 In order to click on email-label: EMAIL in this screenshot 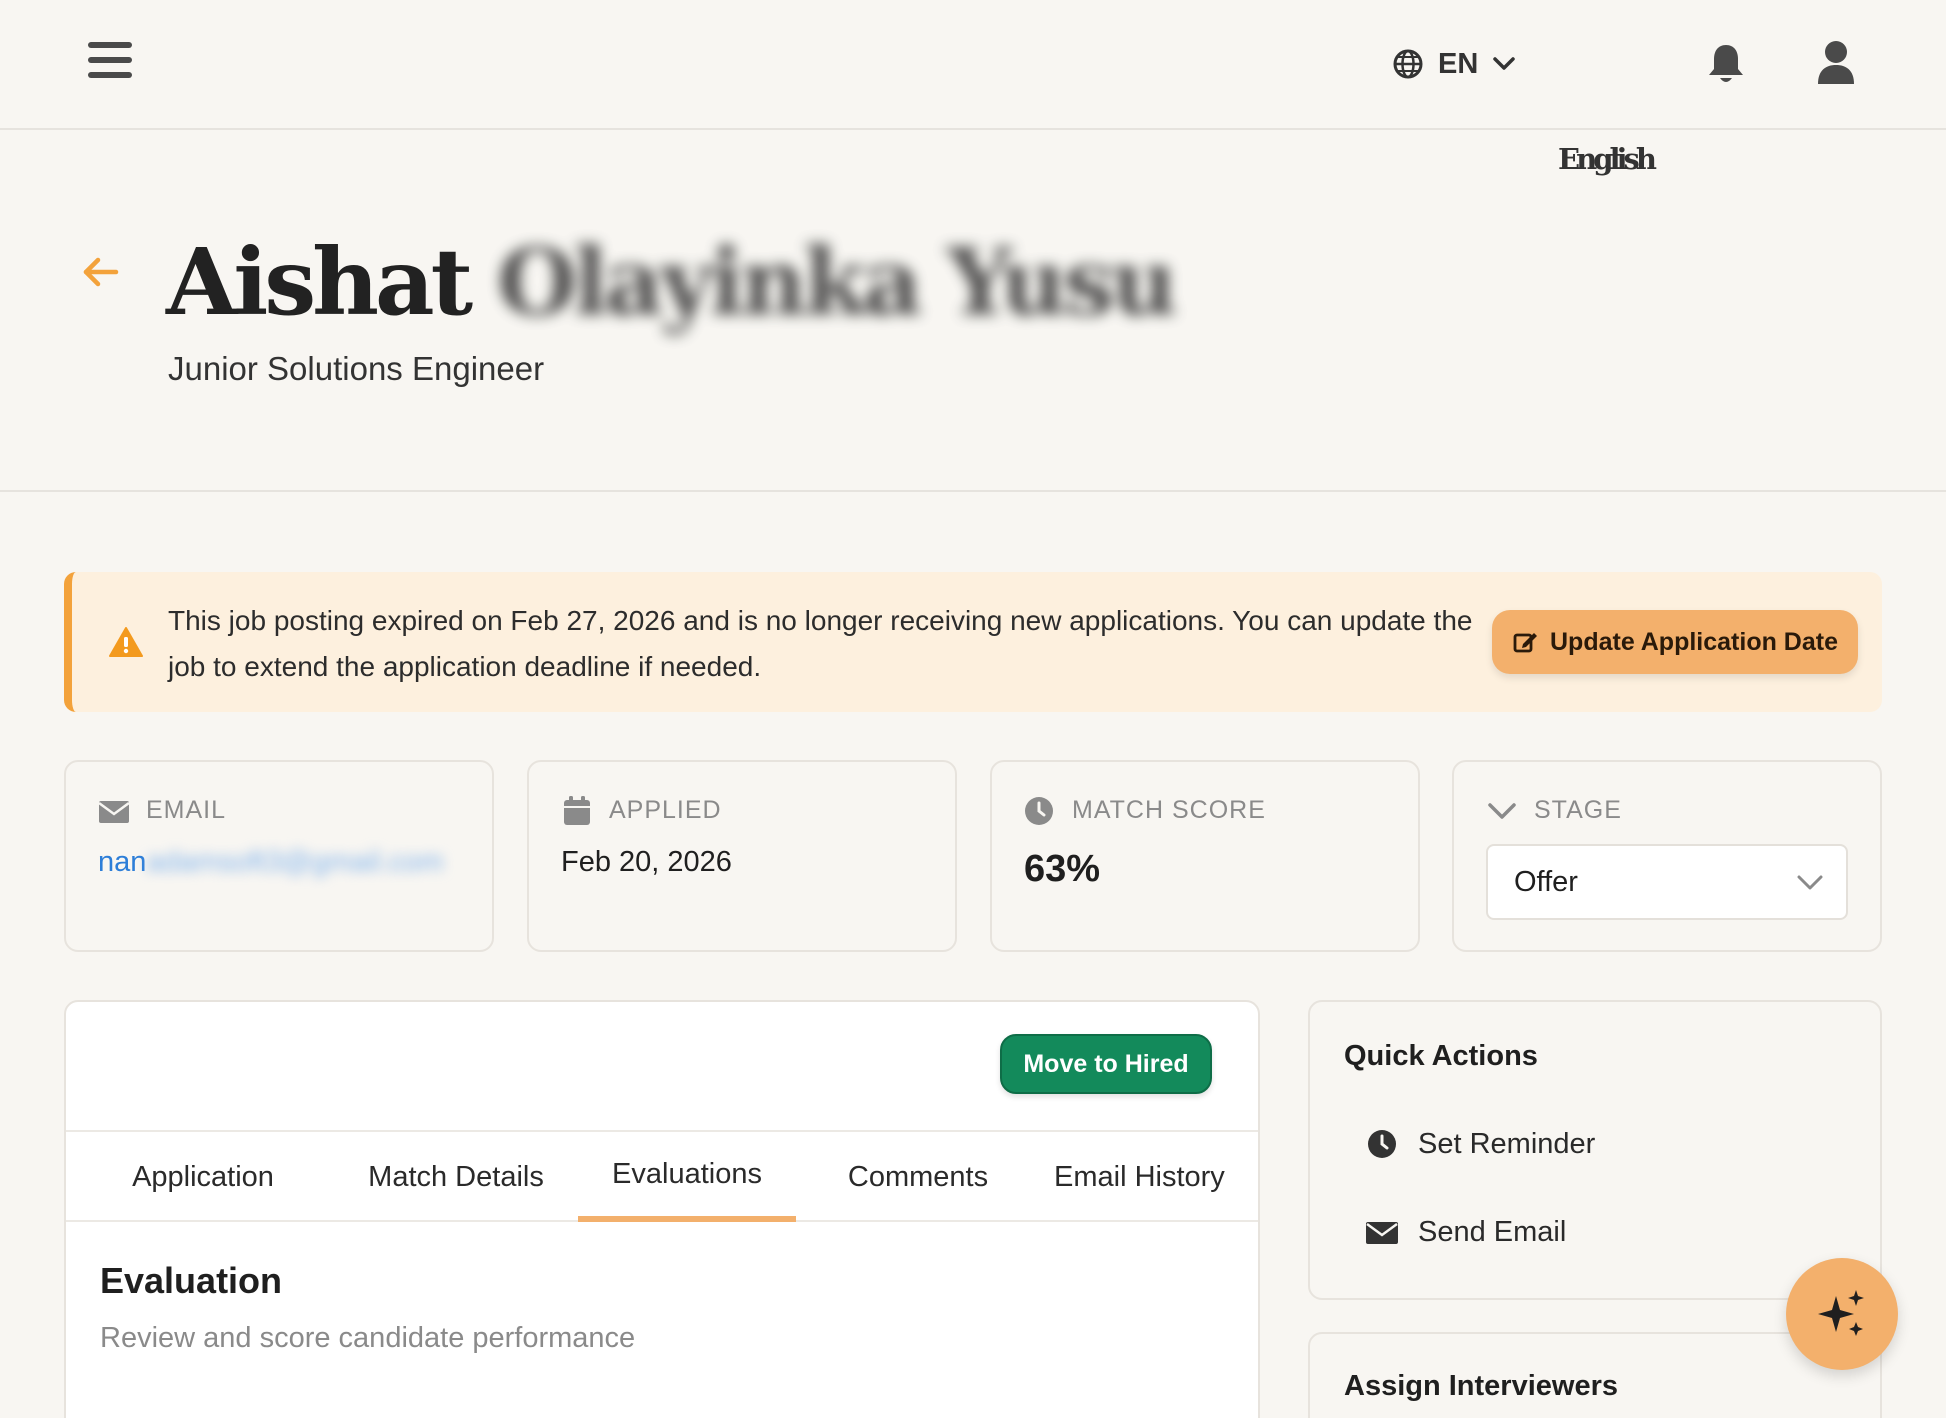, I will do `click(186, 810)`.